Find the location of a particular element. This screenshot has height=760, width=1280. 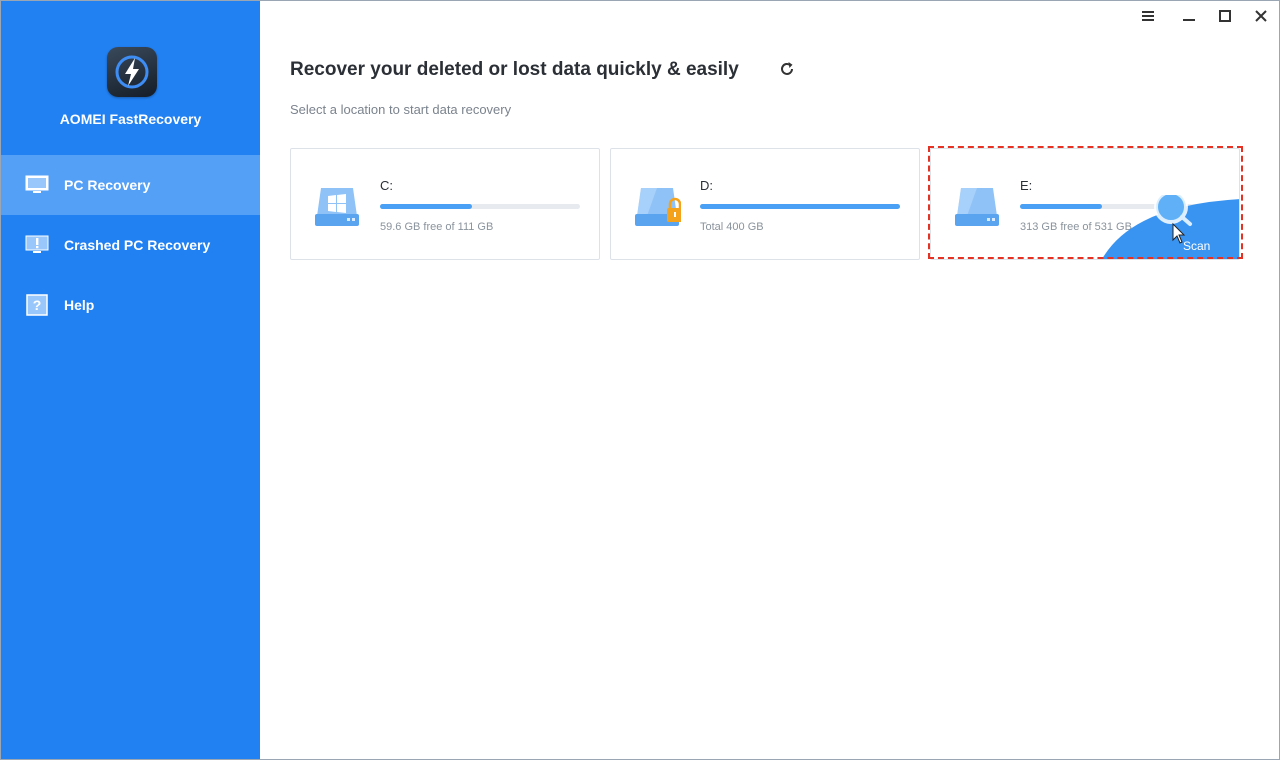

menu-button is located at coordinates (1148, 16).